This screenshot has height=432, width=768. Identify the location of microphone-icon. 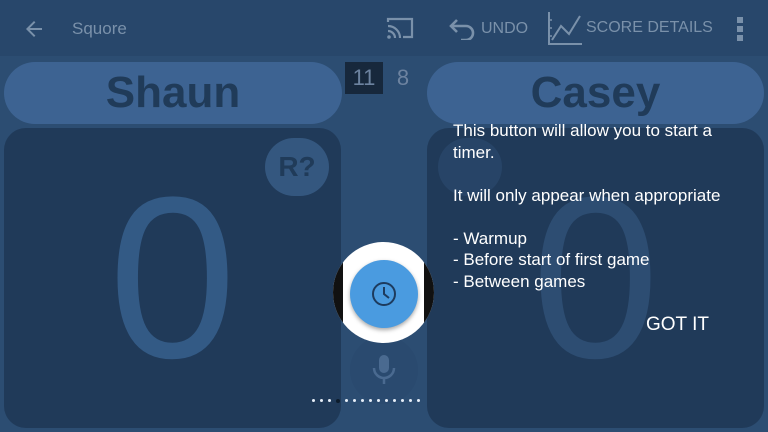
(384, 369).